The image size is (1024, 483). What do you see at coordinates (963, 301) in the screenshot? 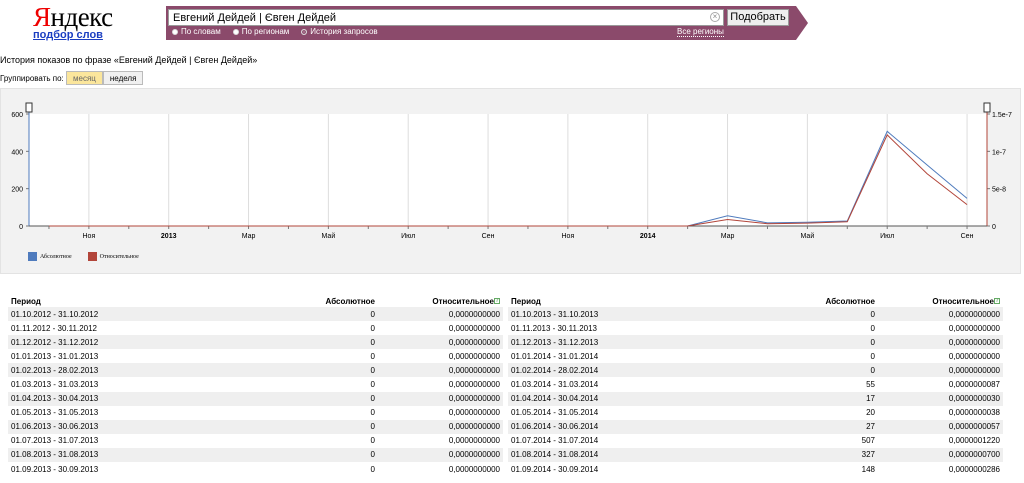
I see `col-relative-label: Относительное` at bounding box center [963, 301].